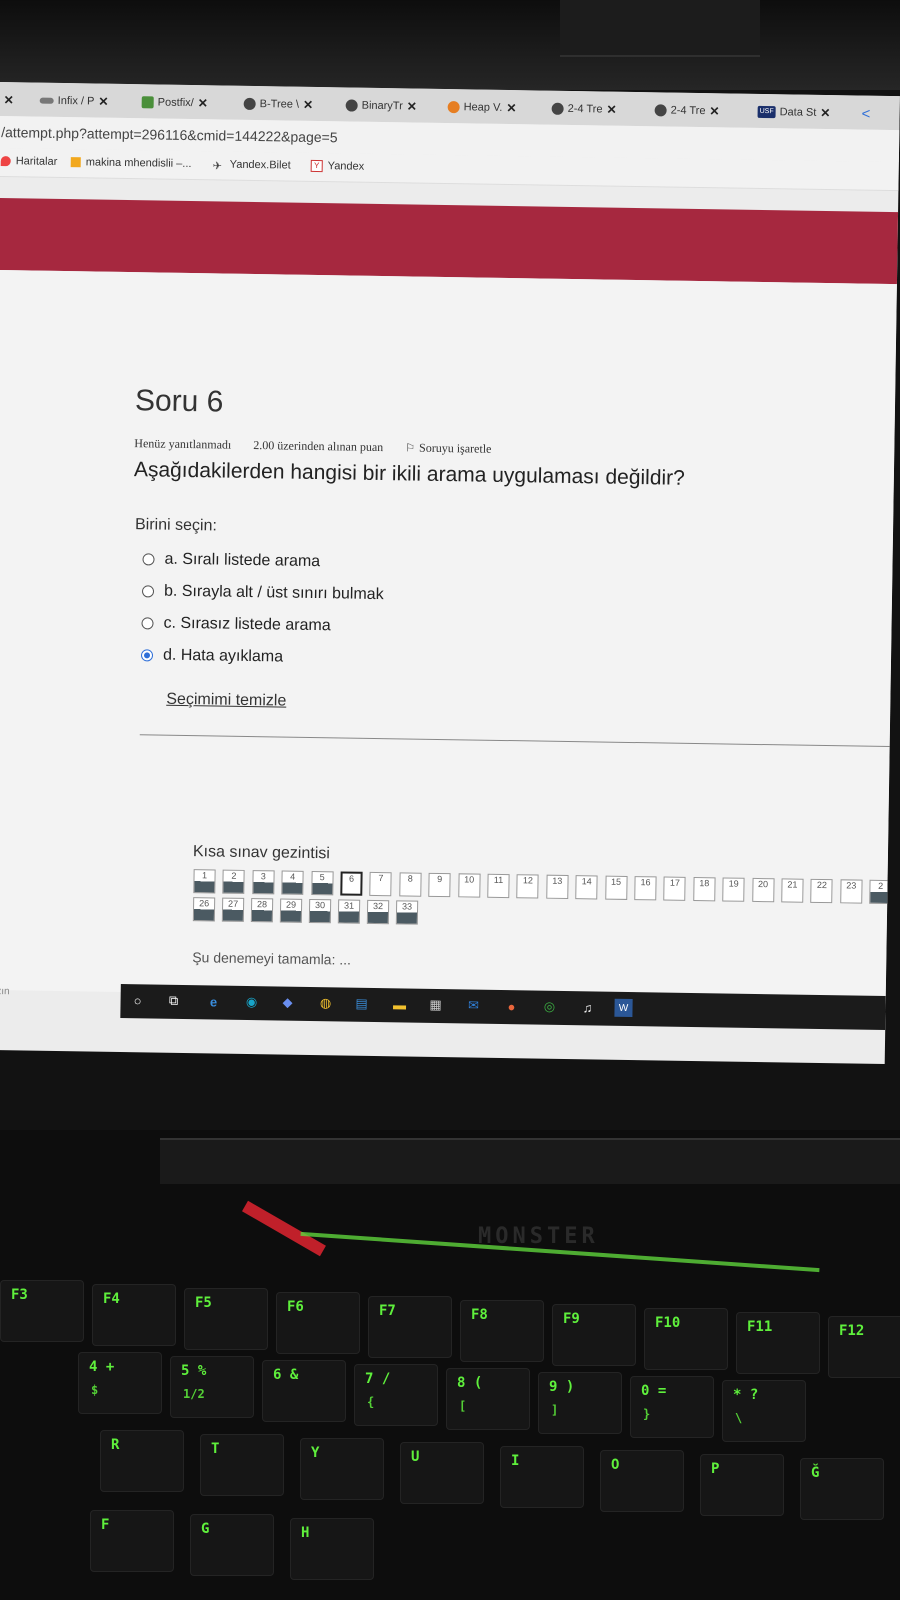 This screenshot has width=900, height=1600. I want to click on quiz-nav-button: 27, so click(233, 909).